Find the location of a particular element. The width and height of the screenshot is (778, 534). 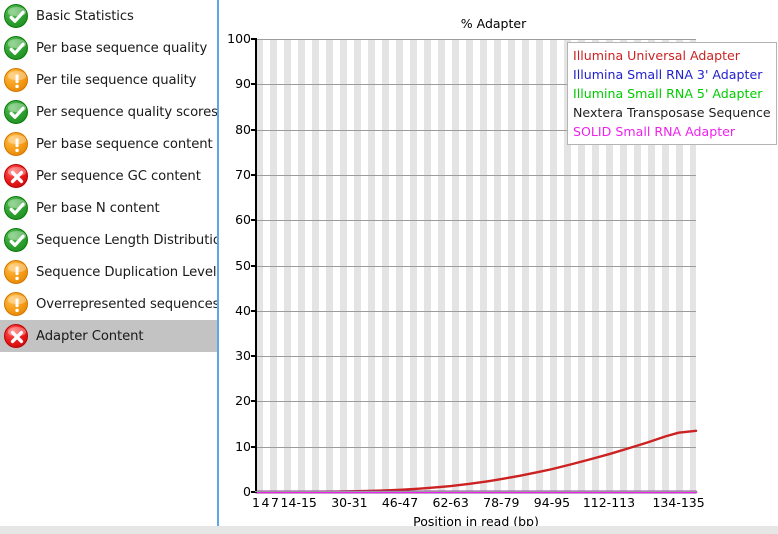

sidebar-item-label: Per sequence quality scores is located at coordinates (127, 112).